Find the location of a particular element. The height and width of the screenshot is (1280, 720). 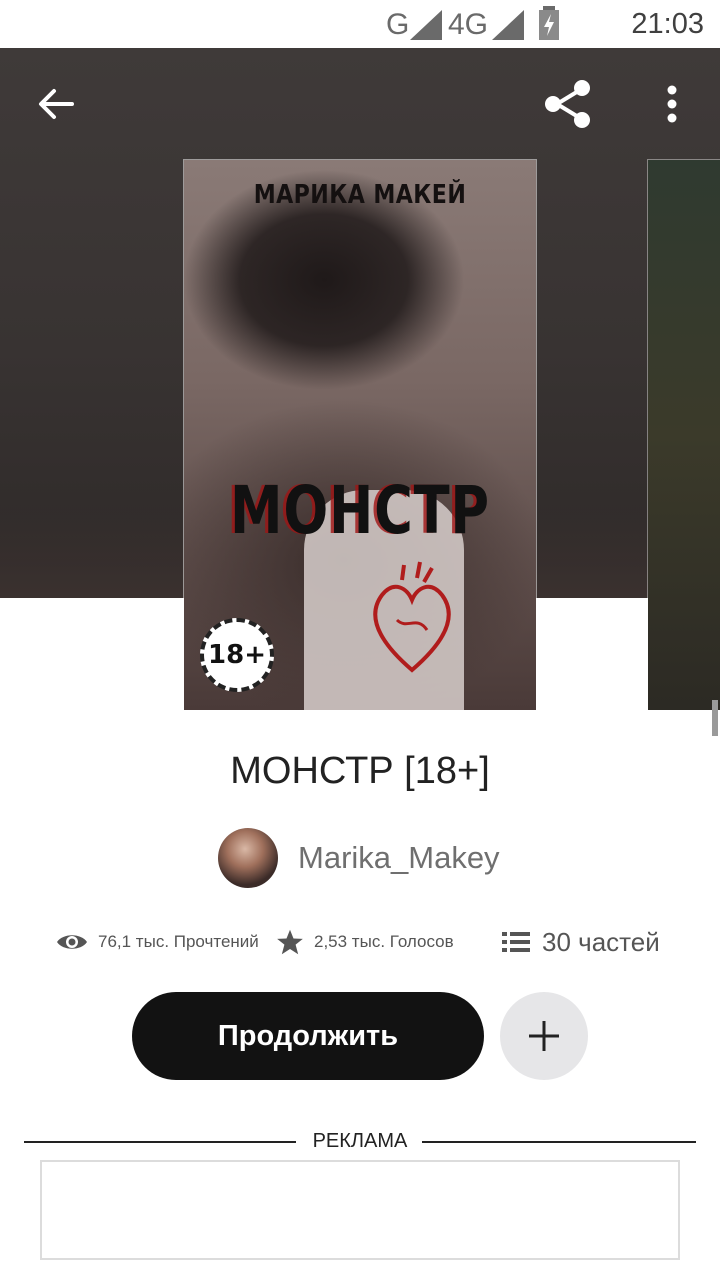

back-button is located at coordinates (56, 104).